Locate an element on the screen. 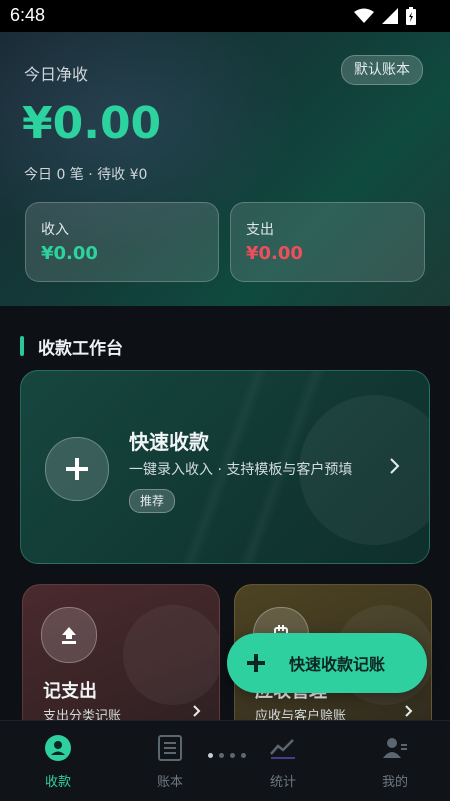 This screenshot has height=801, width=450. battery-icon is located at coordinates (411, 16).